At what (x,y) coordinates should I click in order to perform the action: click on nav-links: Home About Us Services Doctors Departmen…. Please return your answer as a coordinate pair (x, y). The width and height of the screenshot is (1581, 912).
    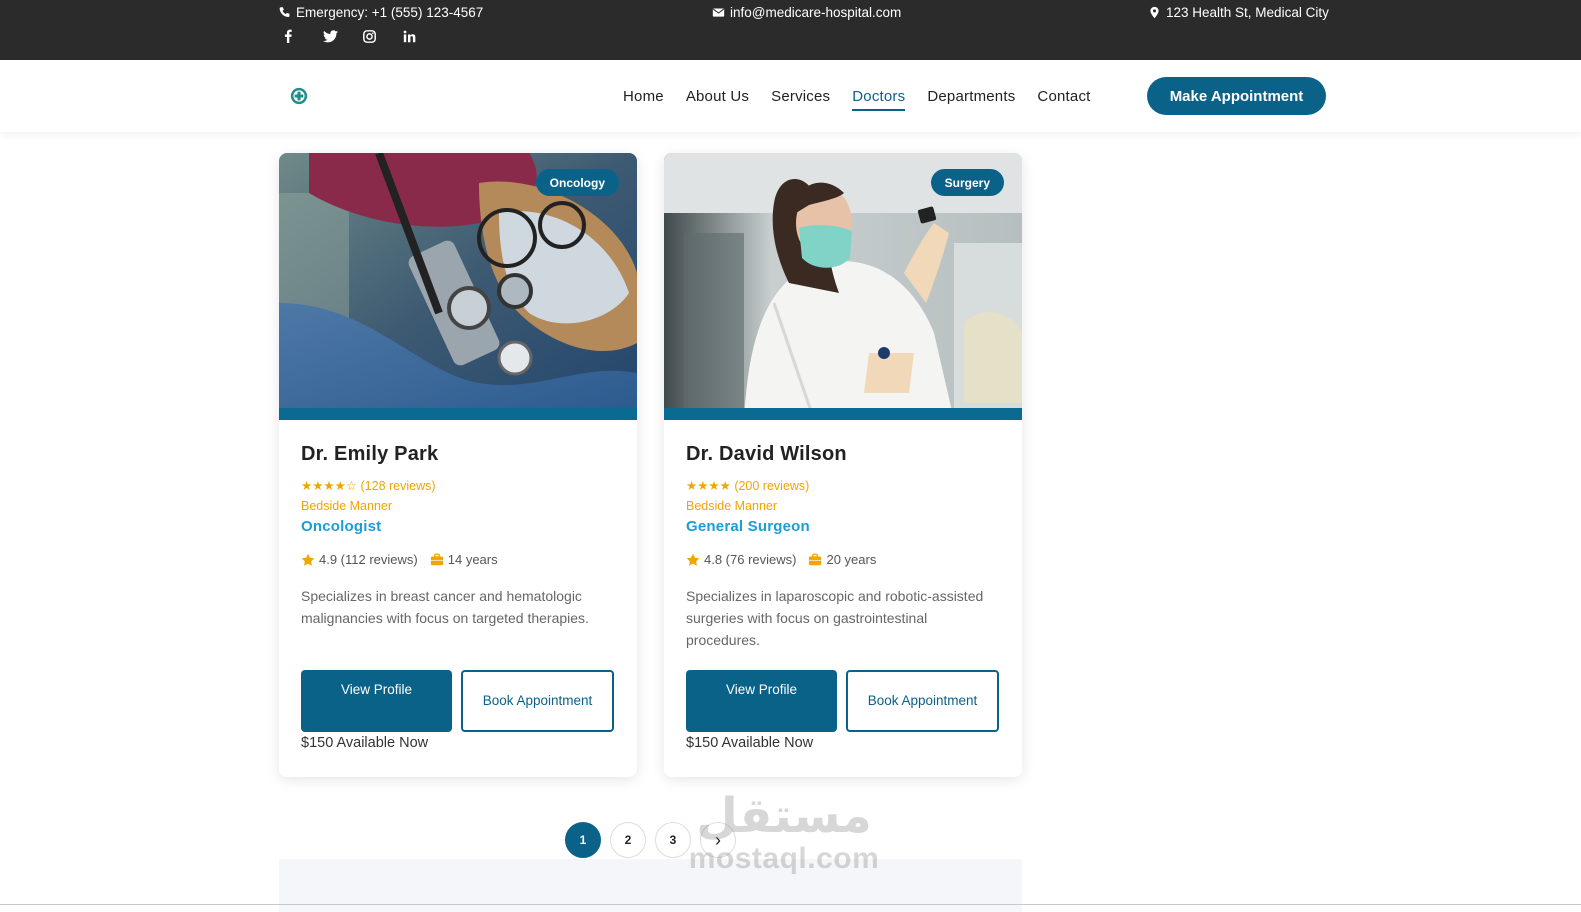
    Looking at the image, I should click on (857, 96).